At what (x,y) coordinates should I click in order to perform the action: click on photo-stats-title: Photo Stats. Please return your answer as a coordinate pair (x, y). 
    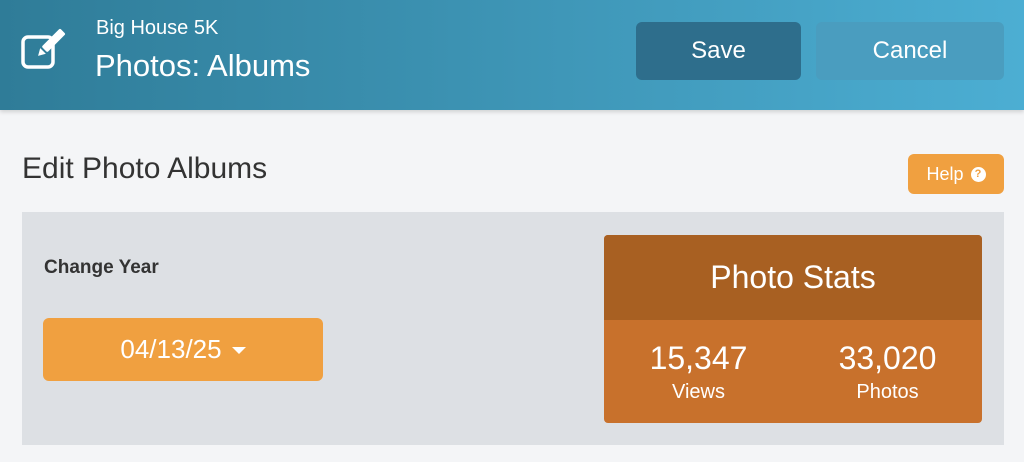
    Looking at the image, I should click on (793, 277).